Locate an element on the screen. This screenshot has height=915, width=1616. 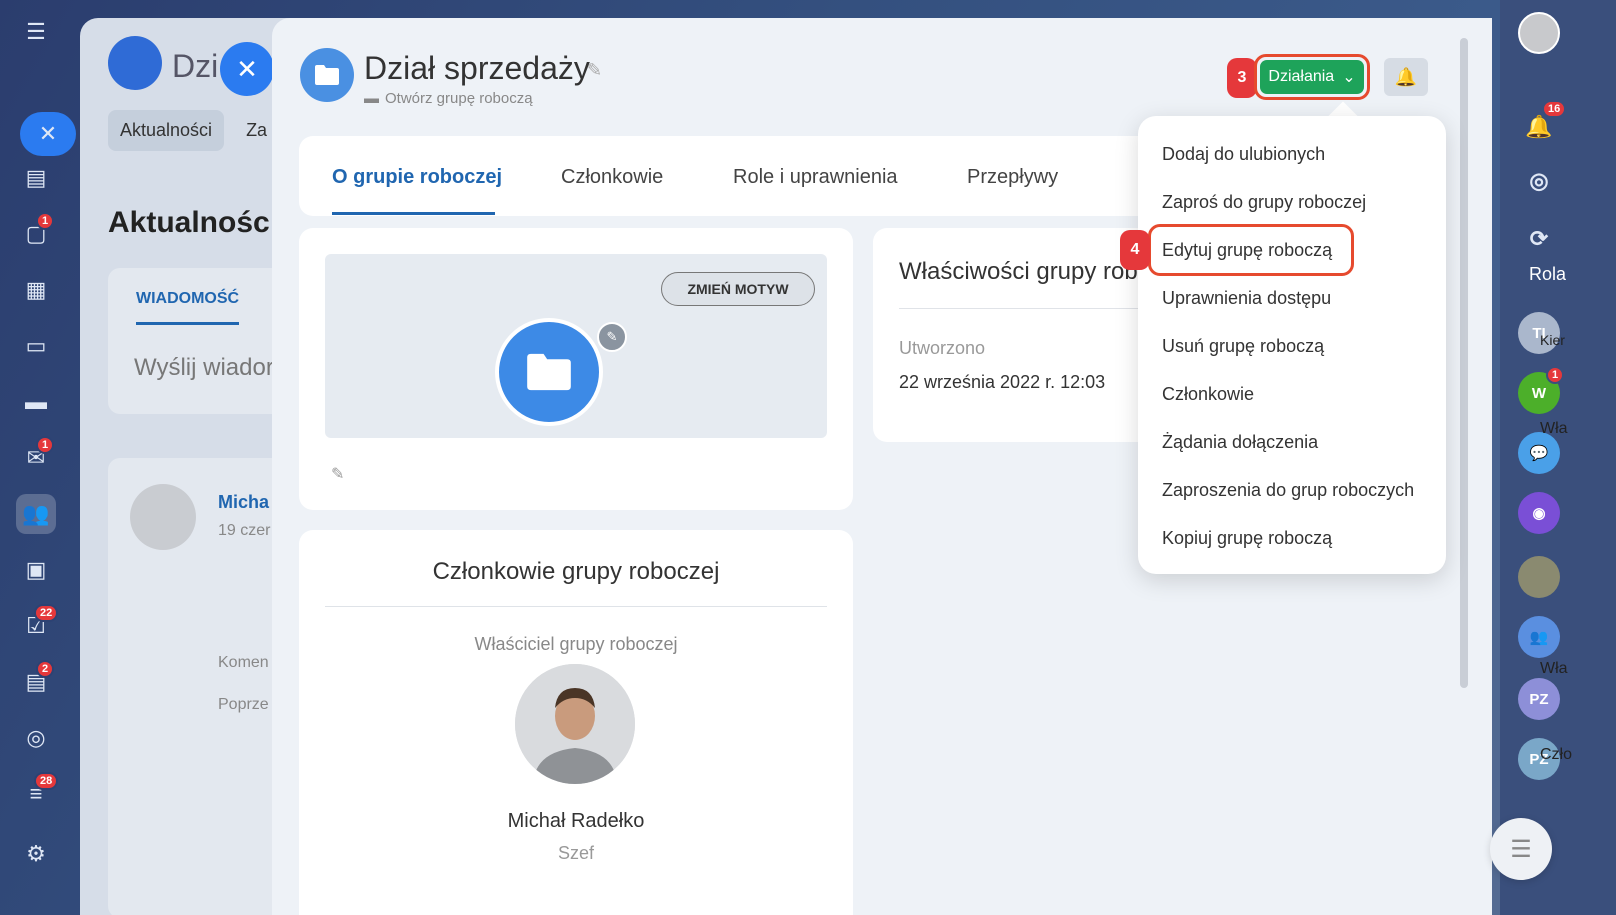
calendar-icon: ▦ is located at coordinates (36, 290).